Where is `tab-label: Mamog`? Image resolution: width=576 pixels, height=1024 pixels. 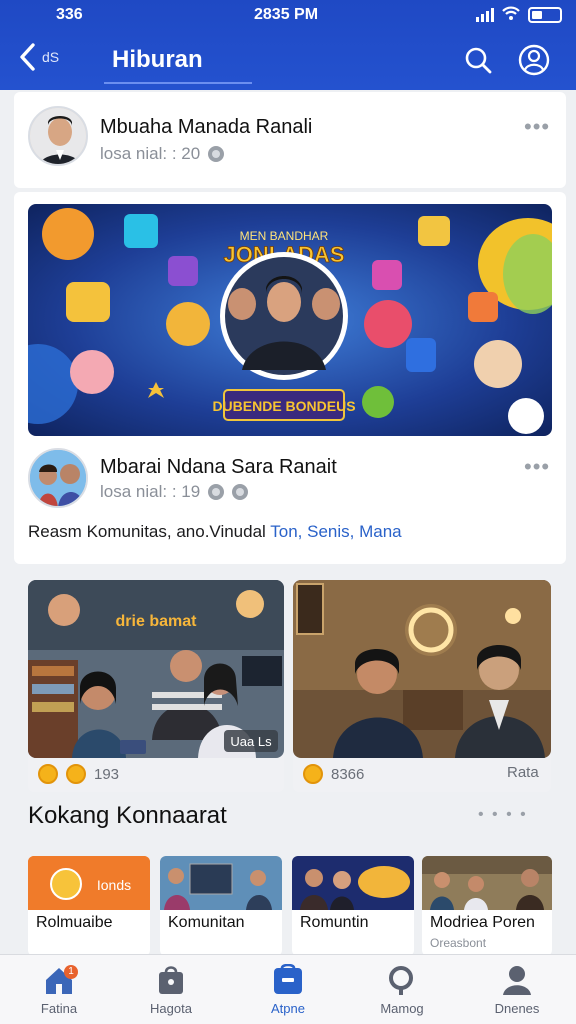
tab-label: Mamog is located at coordinates (402, 1008).